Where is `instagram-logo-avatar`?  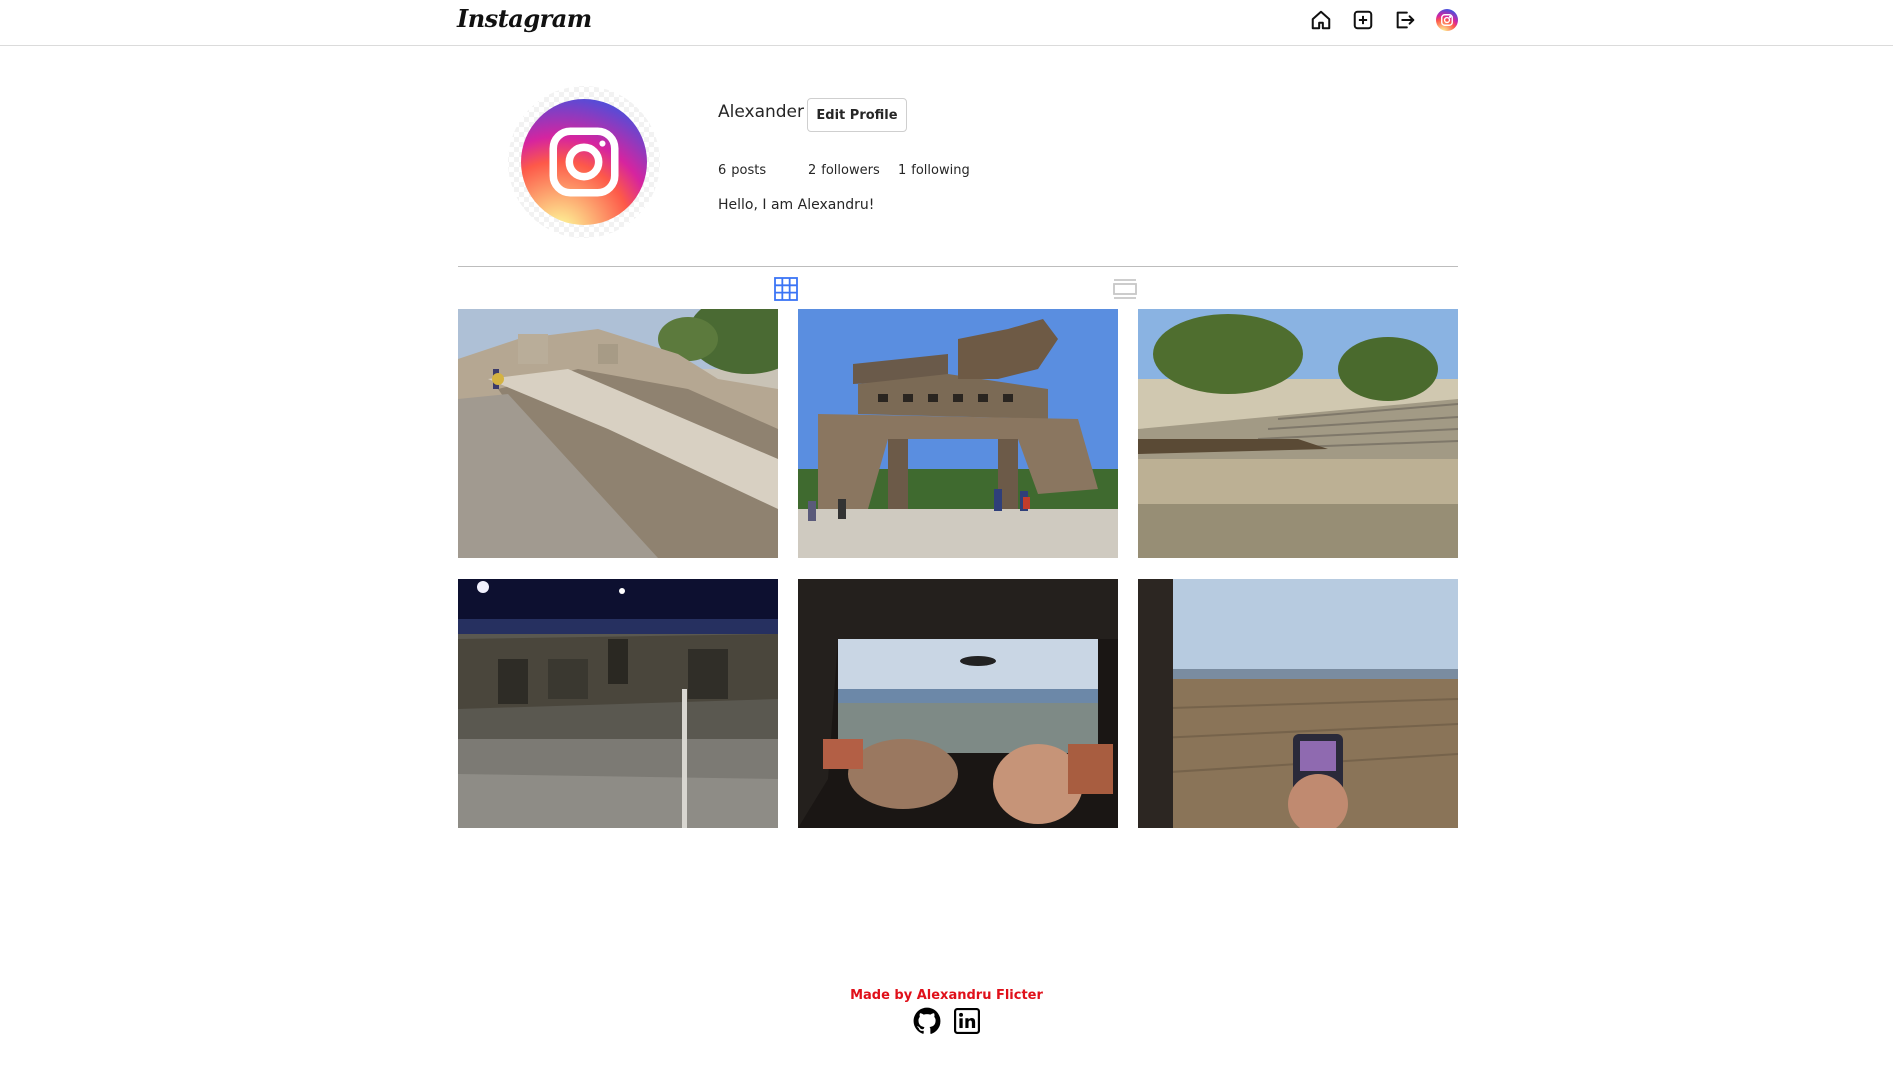 instagram-logo-avatar is located at coordinates (584, 162).